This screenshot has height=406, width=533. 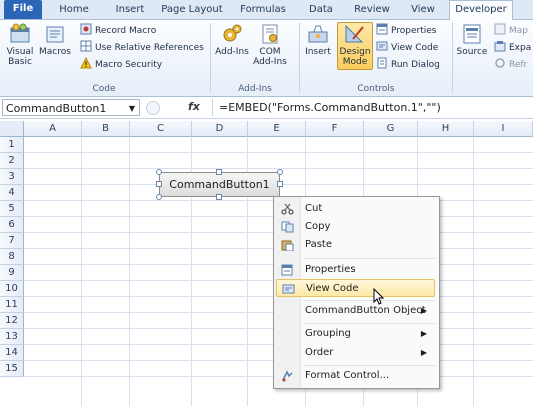 I want to click on column-header-b: B, so click(x=106, y=129).